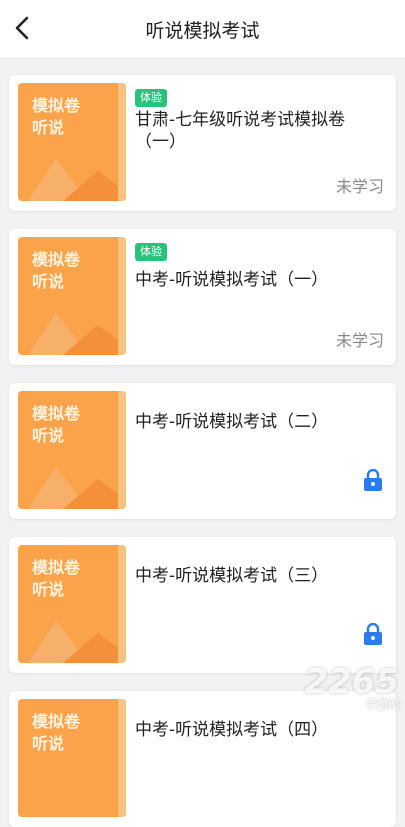  What do you see at coordinates (240, 131) in the screenshot?
I see `exam-title: 甘肃-七年级听说考试模拟卷（一）` at bounding box center [240, 131].